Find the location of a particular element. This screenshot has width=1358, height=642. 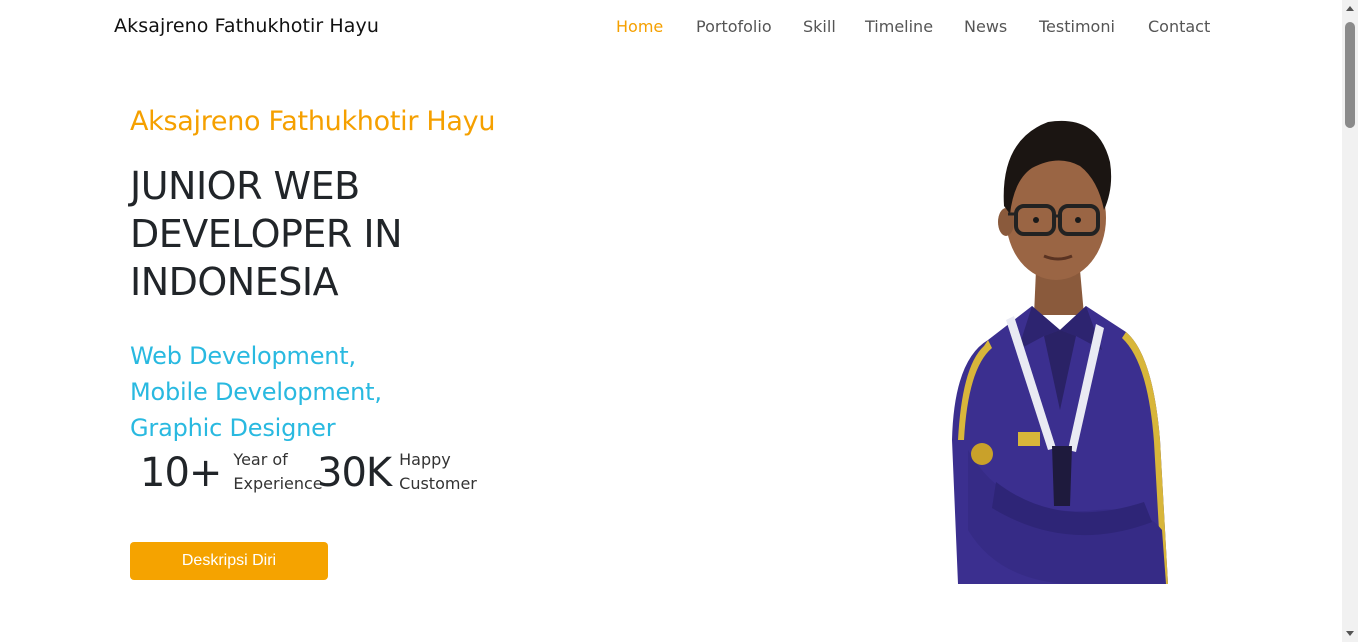

stat-label-line: Customer is located at coordinates (438, 483).